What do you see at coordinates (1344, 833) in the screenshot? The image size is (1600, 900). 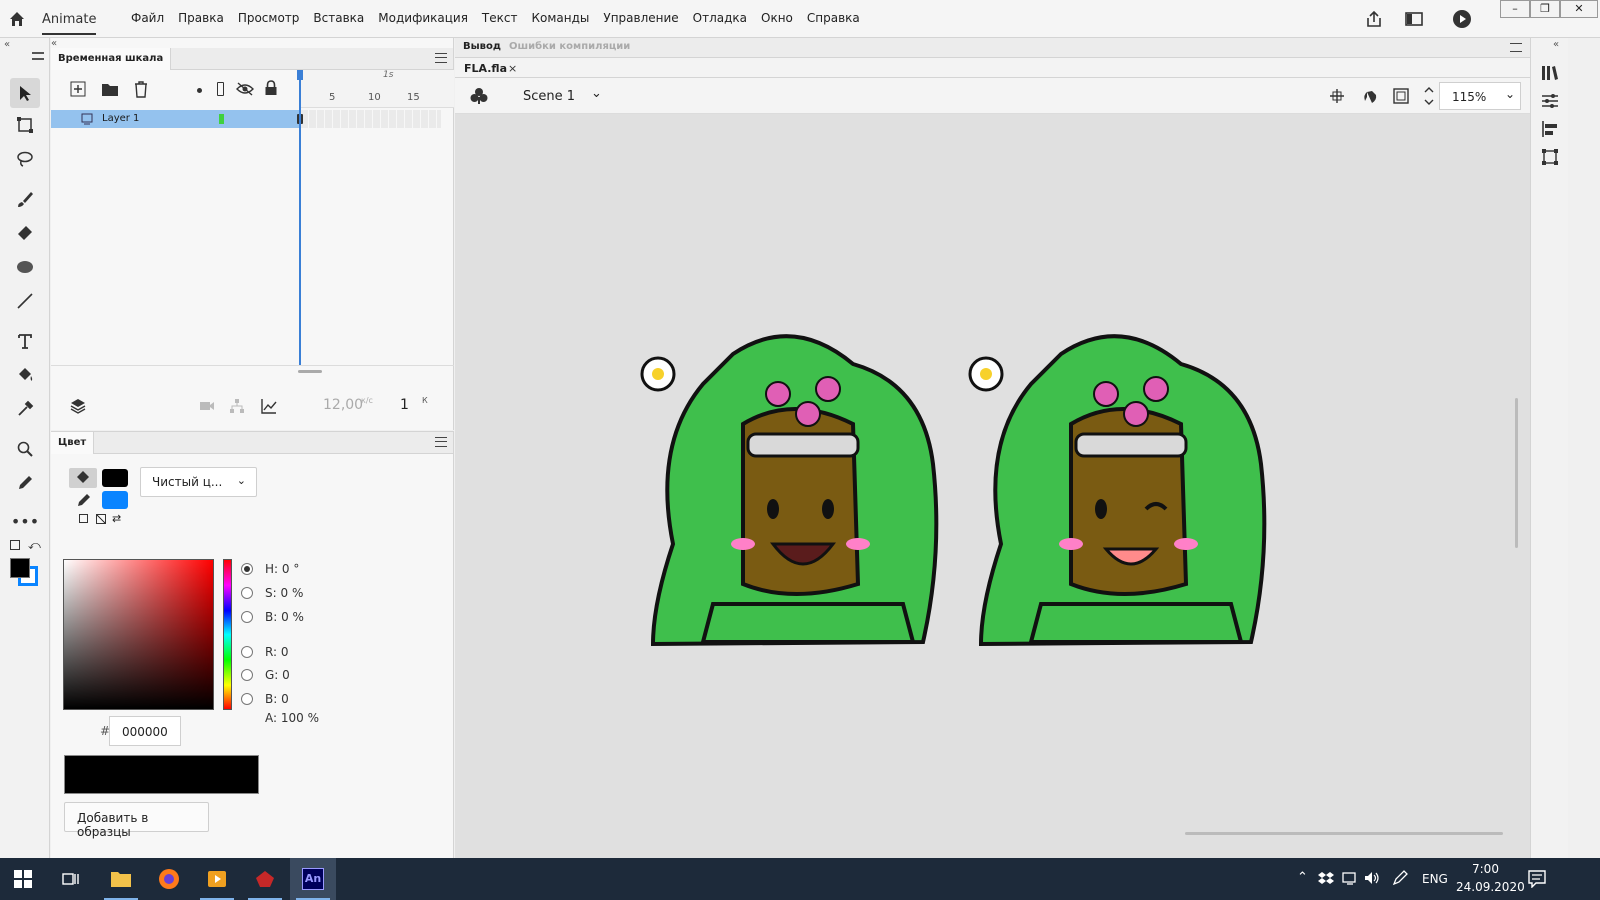 I see `stage-horizontal-scrollbar` at bounding box center [1344, 833].